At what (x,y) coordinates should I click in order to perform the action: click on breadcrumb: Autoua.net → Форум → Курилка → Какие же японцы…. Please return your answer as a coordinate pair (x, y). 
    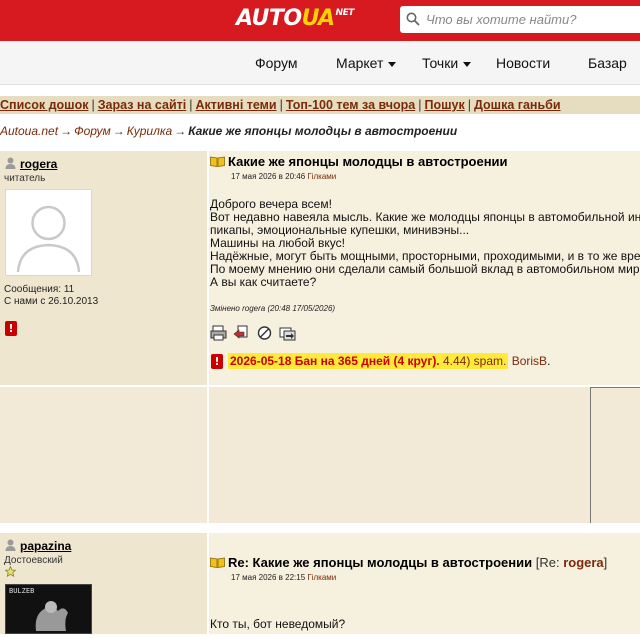
    Looking at the image, I should click on (320, 131).